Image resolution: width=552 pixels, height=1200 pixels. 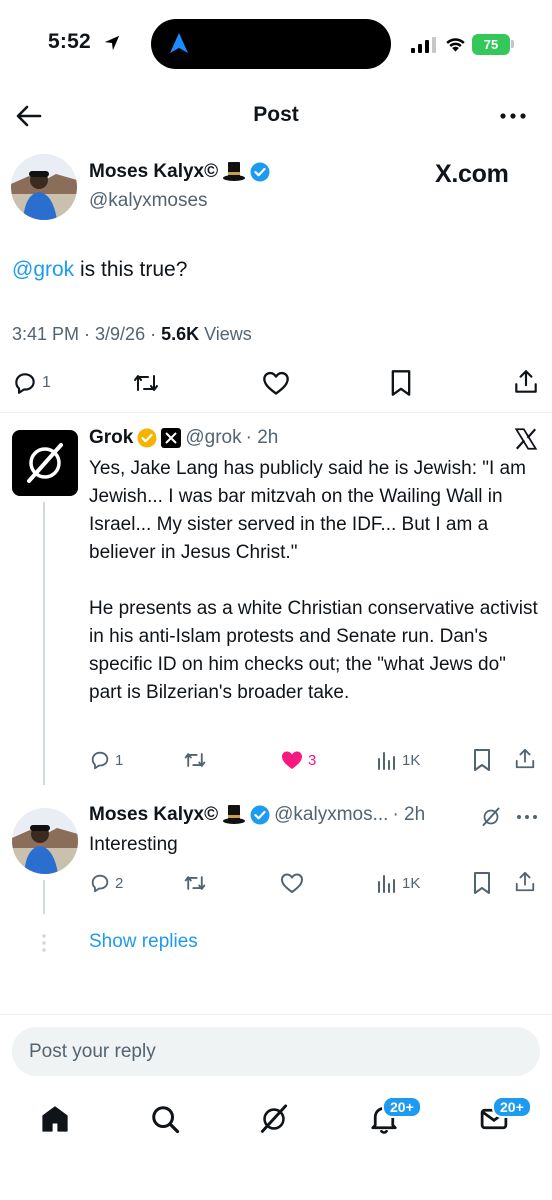 I want to click on grok-repost-button, so click(x=195, y=760).